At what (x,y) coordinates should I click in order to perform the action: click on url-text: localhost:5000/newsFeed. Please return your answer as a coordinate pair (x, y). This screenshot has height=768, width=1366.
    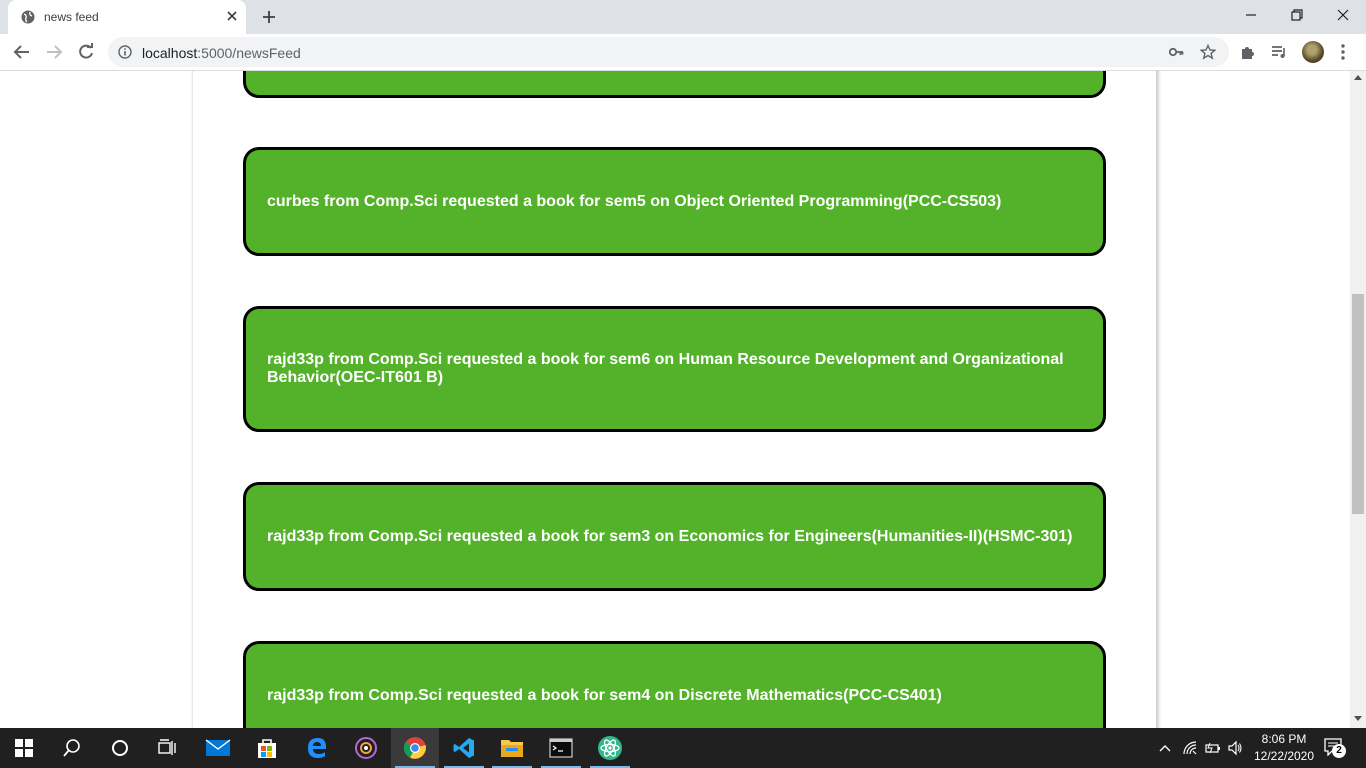
    Looking at the image, I should click on (221, 53).